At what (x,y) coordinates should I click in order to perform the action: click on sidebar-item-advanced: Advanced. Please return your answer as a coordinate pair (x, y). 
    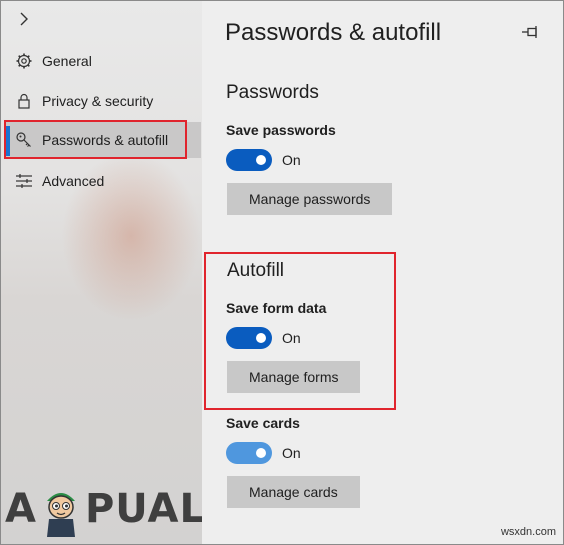
    Looking at the image, I should click on (103, 181).